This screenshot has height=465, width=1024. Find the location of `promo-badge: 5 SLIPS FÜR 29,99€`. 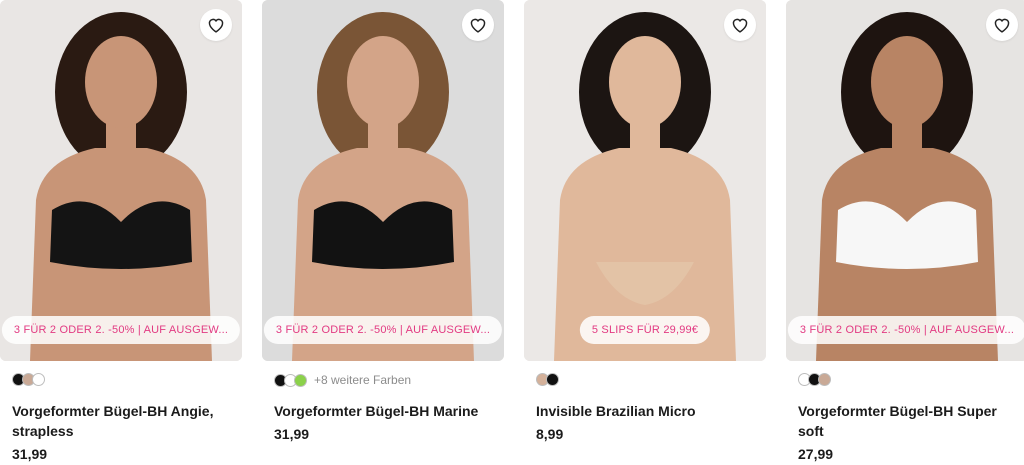

promo-badge: 5 SLIPS FÜR 29,99€ is located at coordinates (645, 330).